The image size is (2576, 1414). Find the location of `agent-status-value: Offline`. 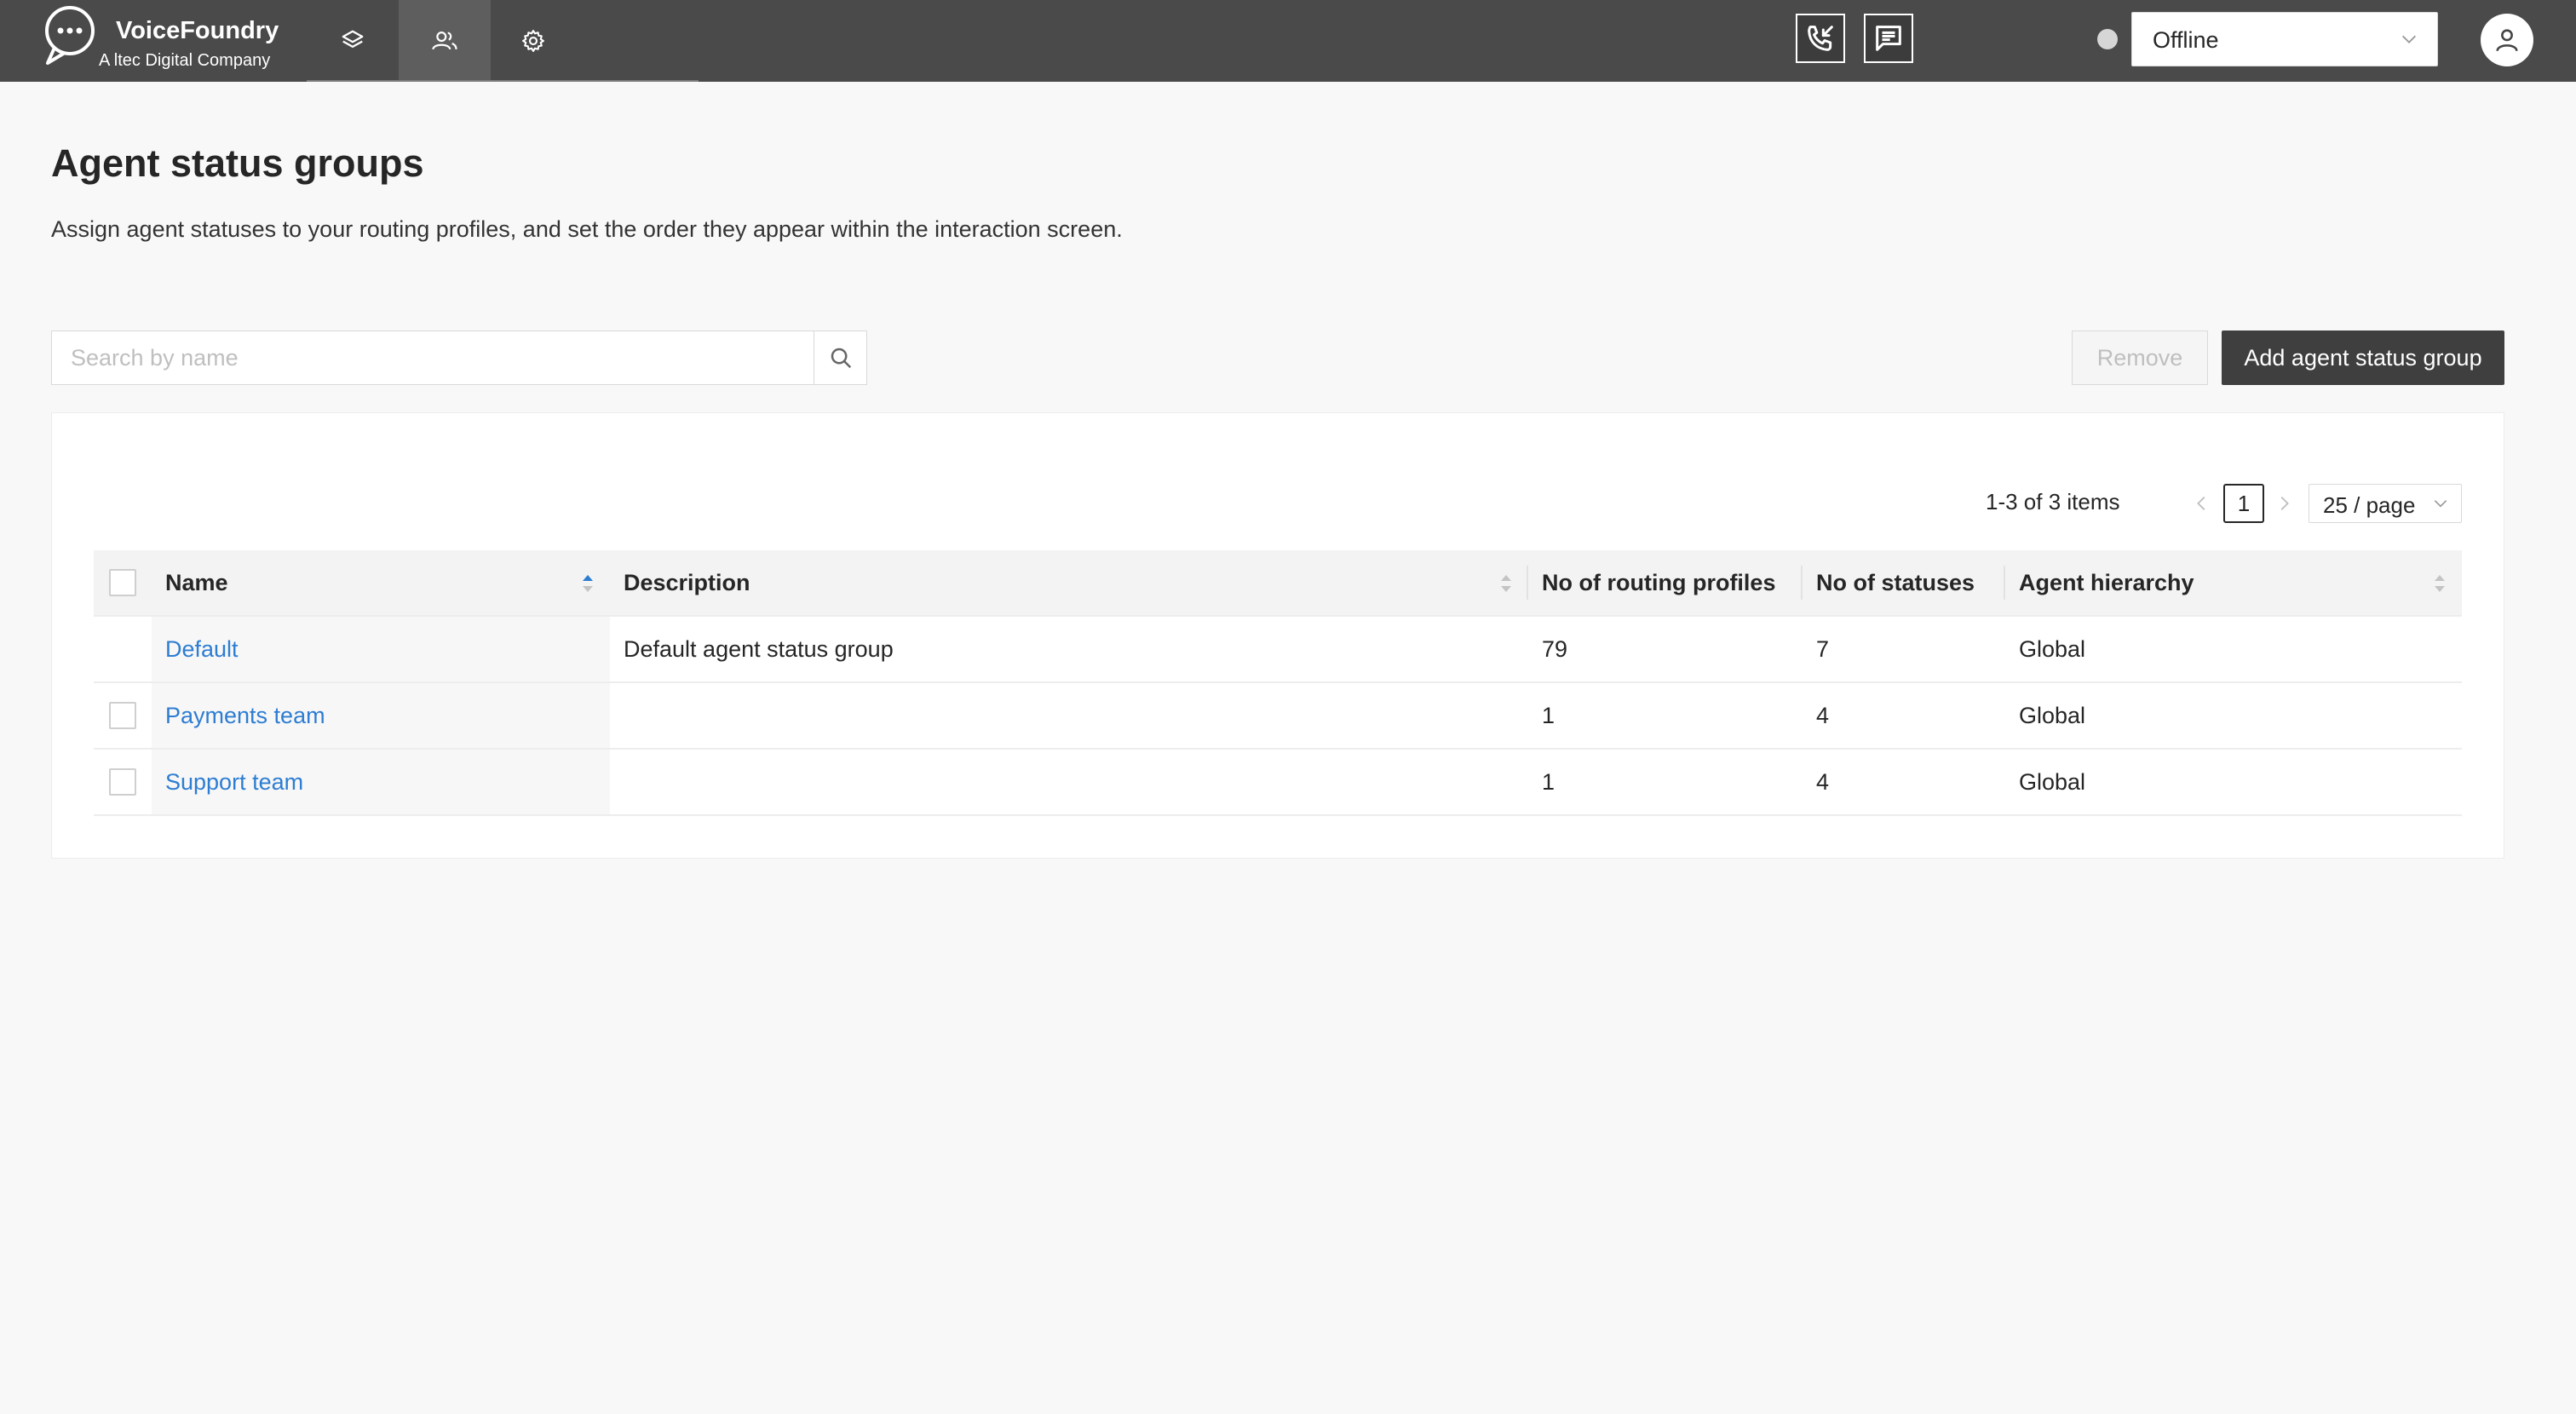

agent-status-value: Offline is located at coordinates (2186, 40).